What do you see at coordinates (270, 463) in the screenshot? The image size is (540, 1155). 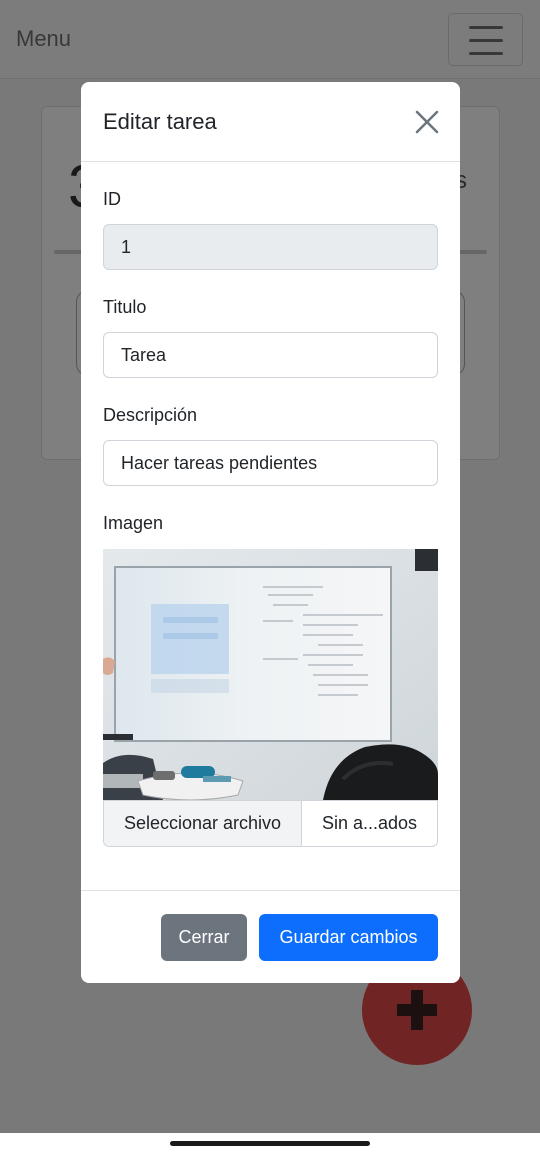 I see `description-field` at bounding box center [270, 463].